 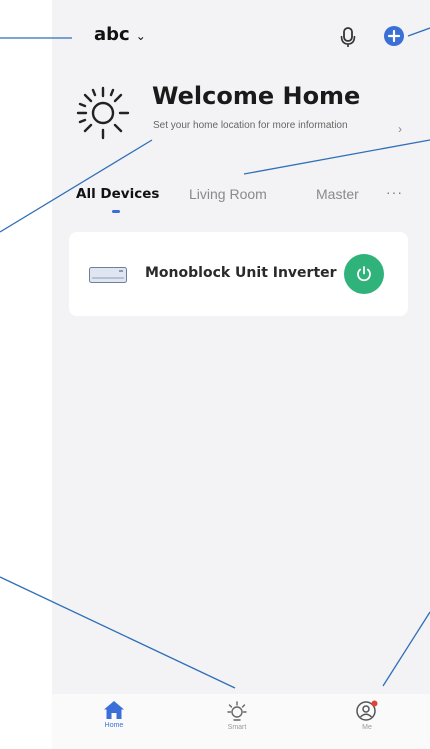 I want to click on power-icon, so click(x=364, y=274).